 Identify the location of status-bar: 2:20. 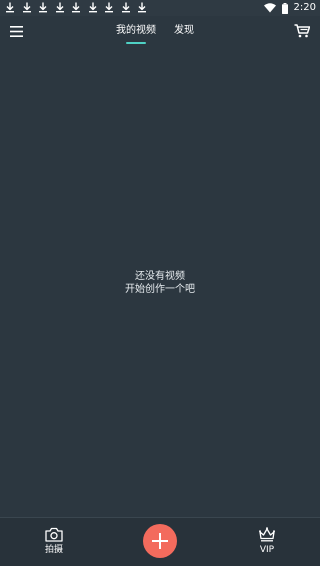
(160, 8).